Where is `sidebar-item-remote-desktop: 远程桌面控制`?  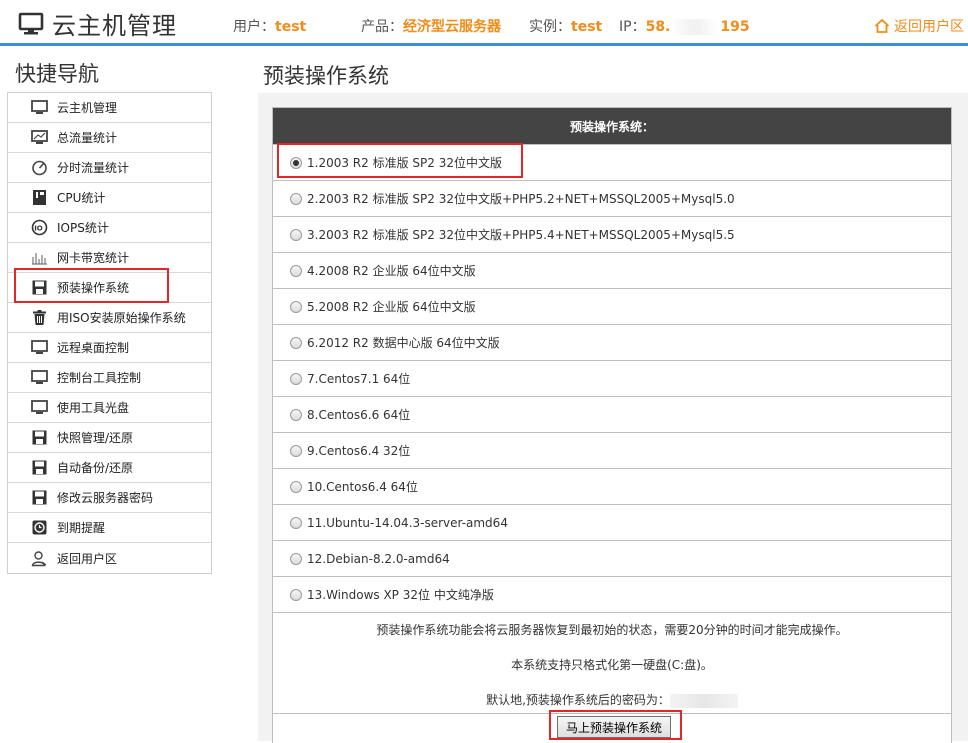 sidebar-item-remote-desktop: 远程桌面控制 is located at coordinates (109, 348).